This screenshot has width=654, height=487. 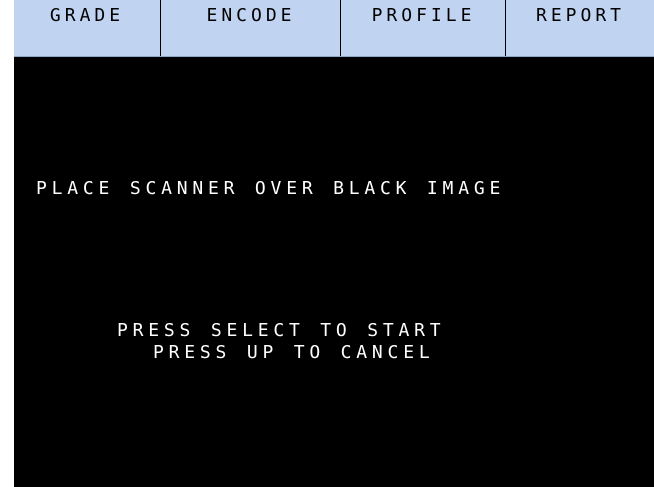 I want to click on tab-report: REPORT, so click(x=580, y=28).